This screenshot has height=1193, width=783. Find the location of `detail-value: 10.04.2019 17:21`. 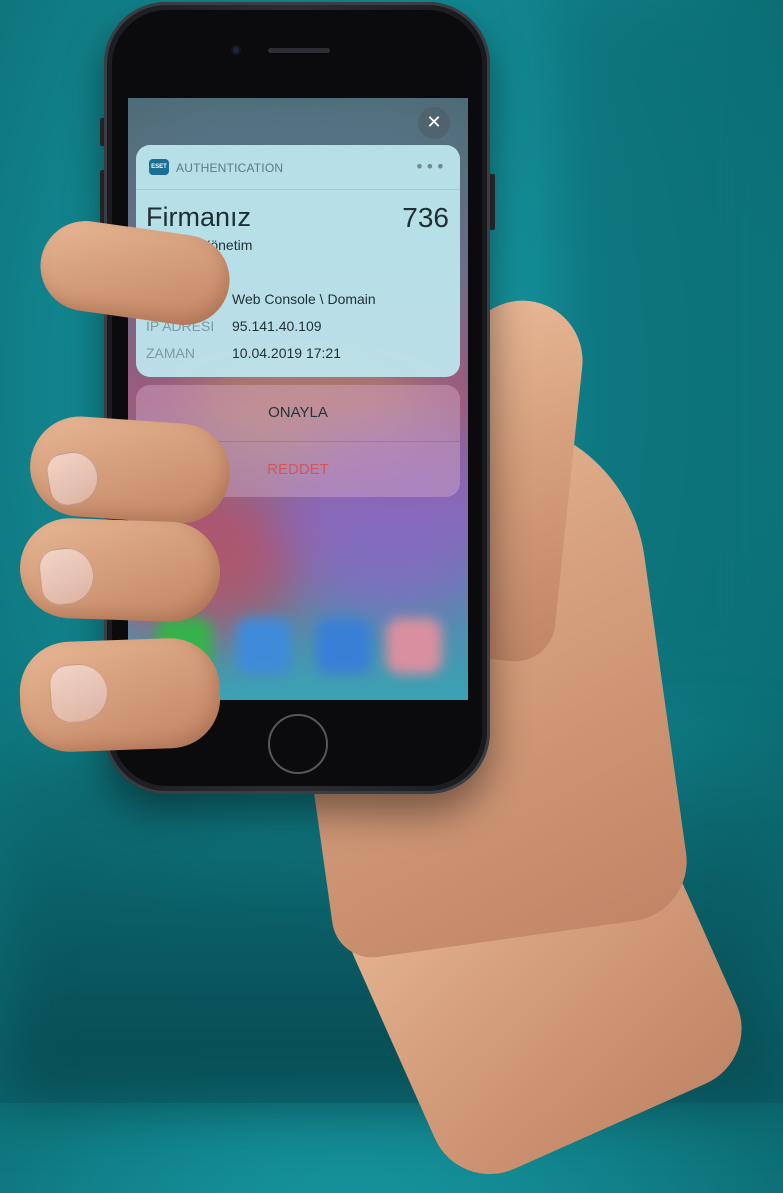

detail-value: 10.04.2019 17:21 is located at coordinates (286, 353).